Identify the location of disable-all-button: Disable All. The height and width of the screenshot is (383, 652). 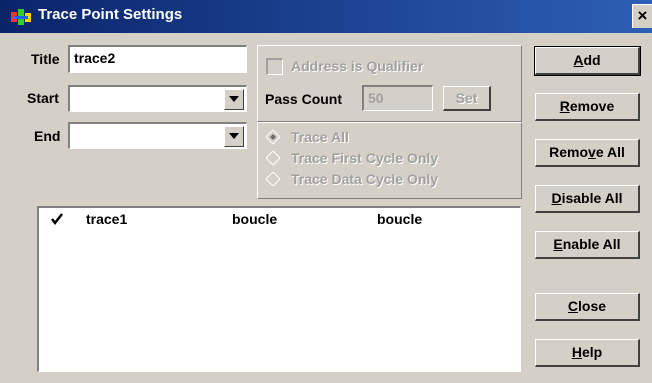
(587, 199).